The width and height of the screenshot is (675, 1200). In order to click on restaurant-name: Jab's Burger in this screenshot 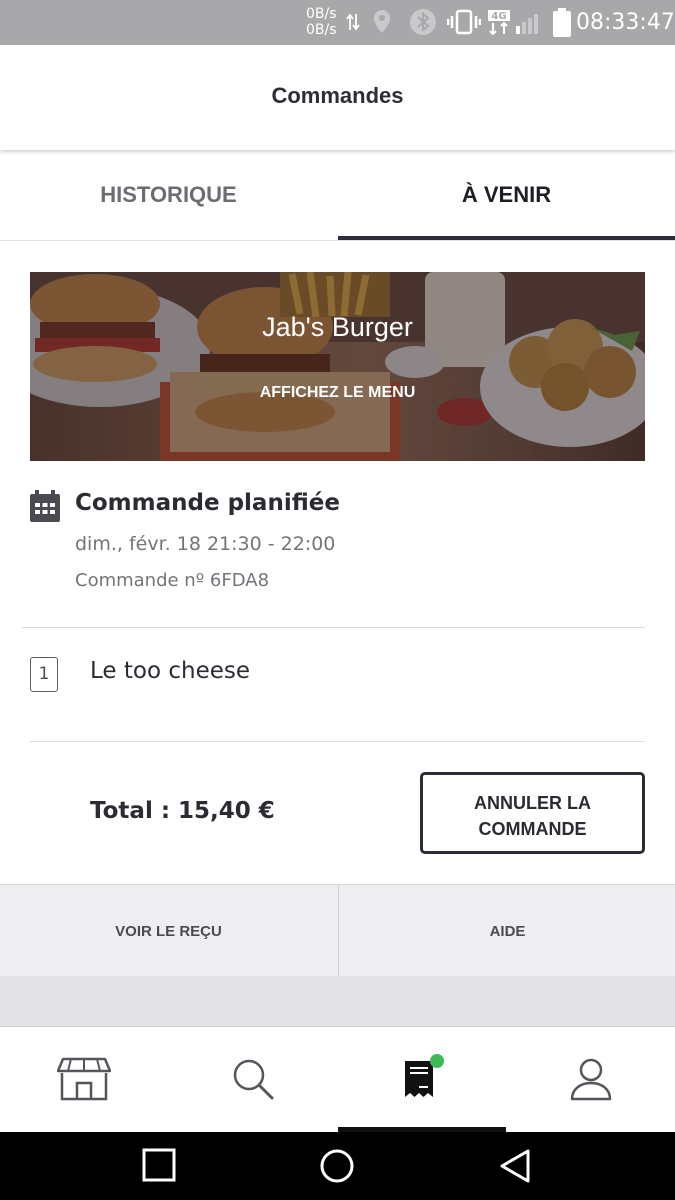, I will do `click(337, 327)`.